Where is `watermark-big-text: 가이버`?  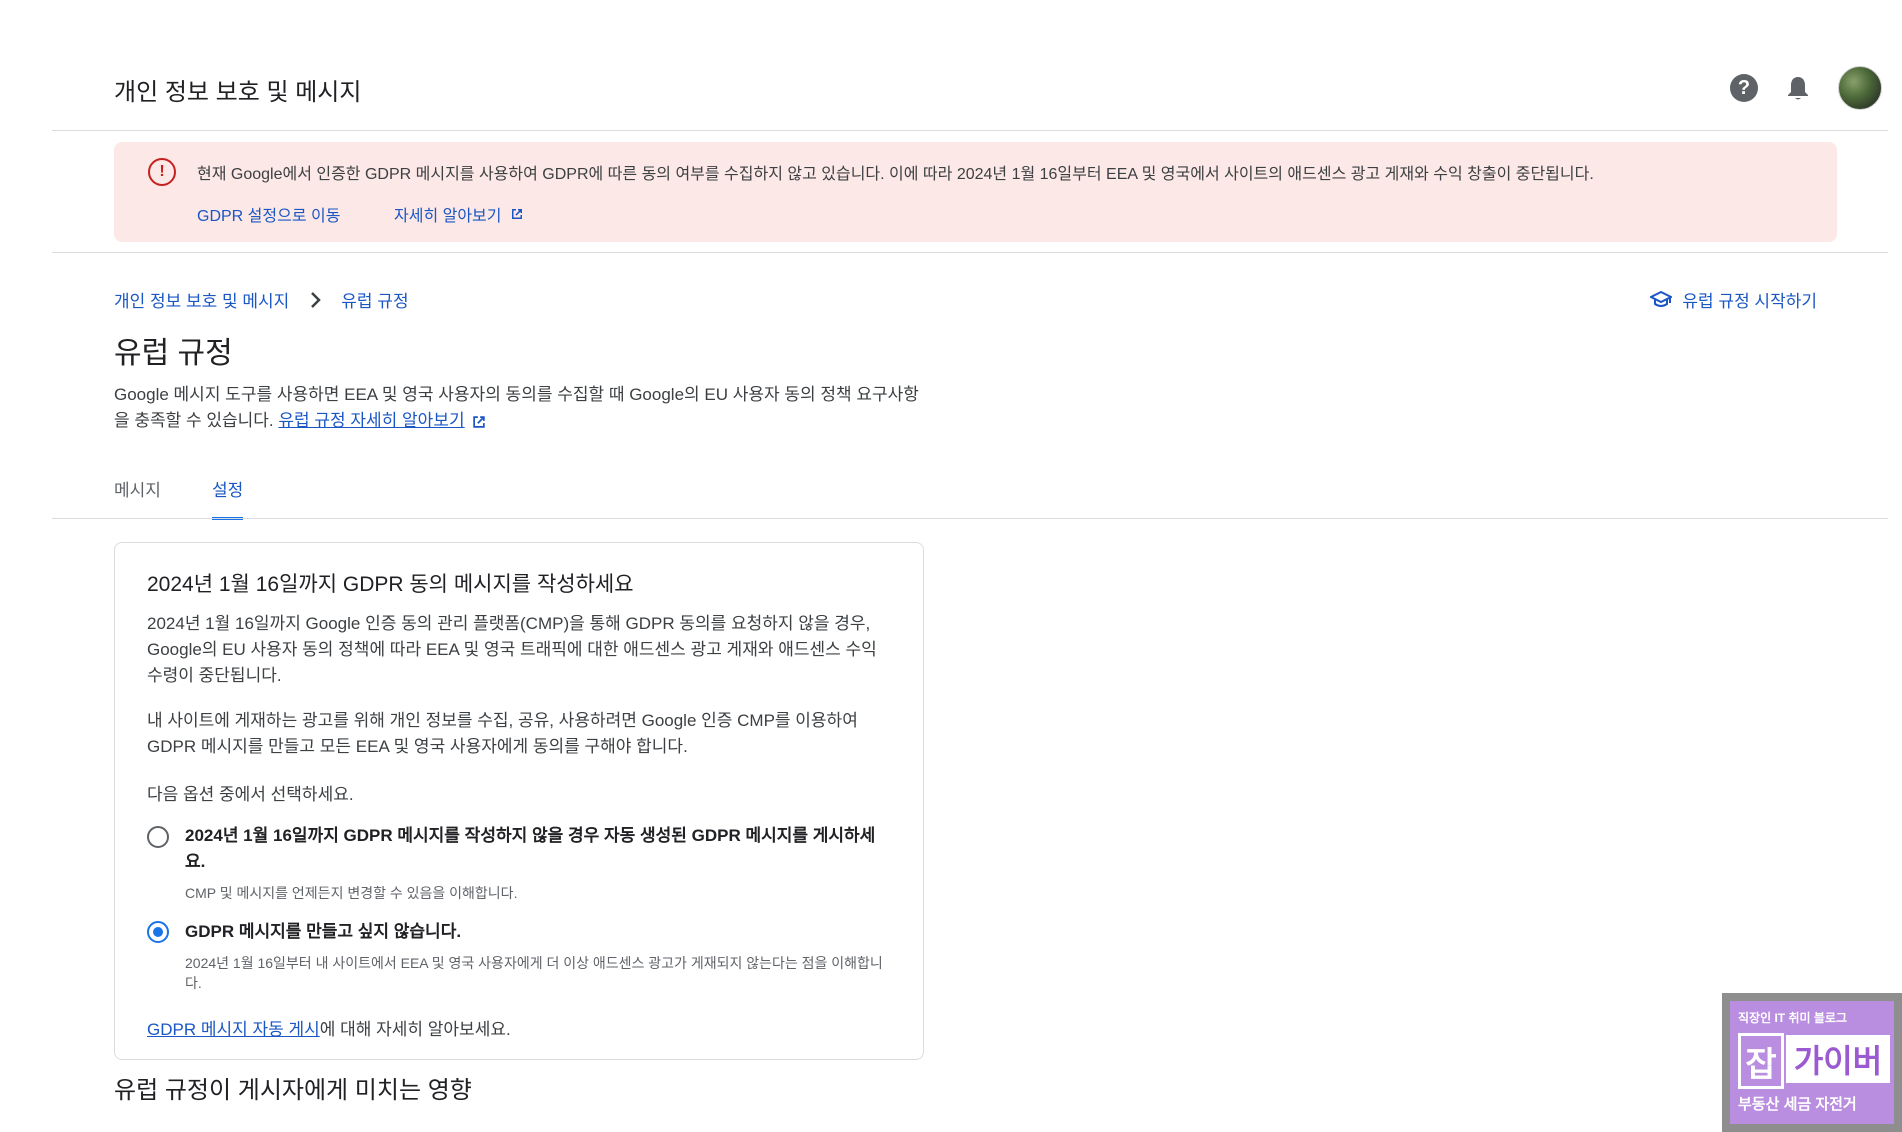 watermark-big-text: 가이버 is located at coordinates (1838, 1059).